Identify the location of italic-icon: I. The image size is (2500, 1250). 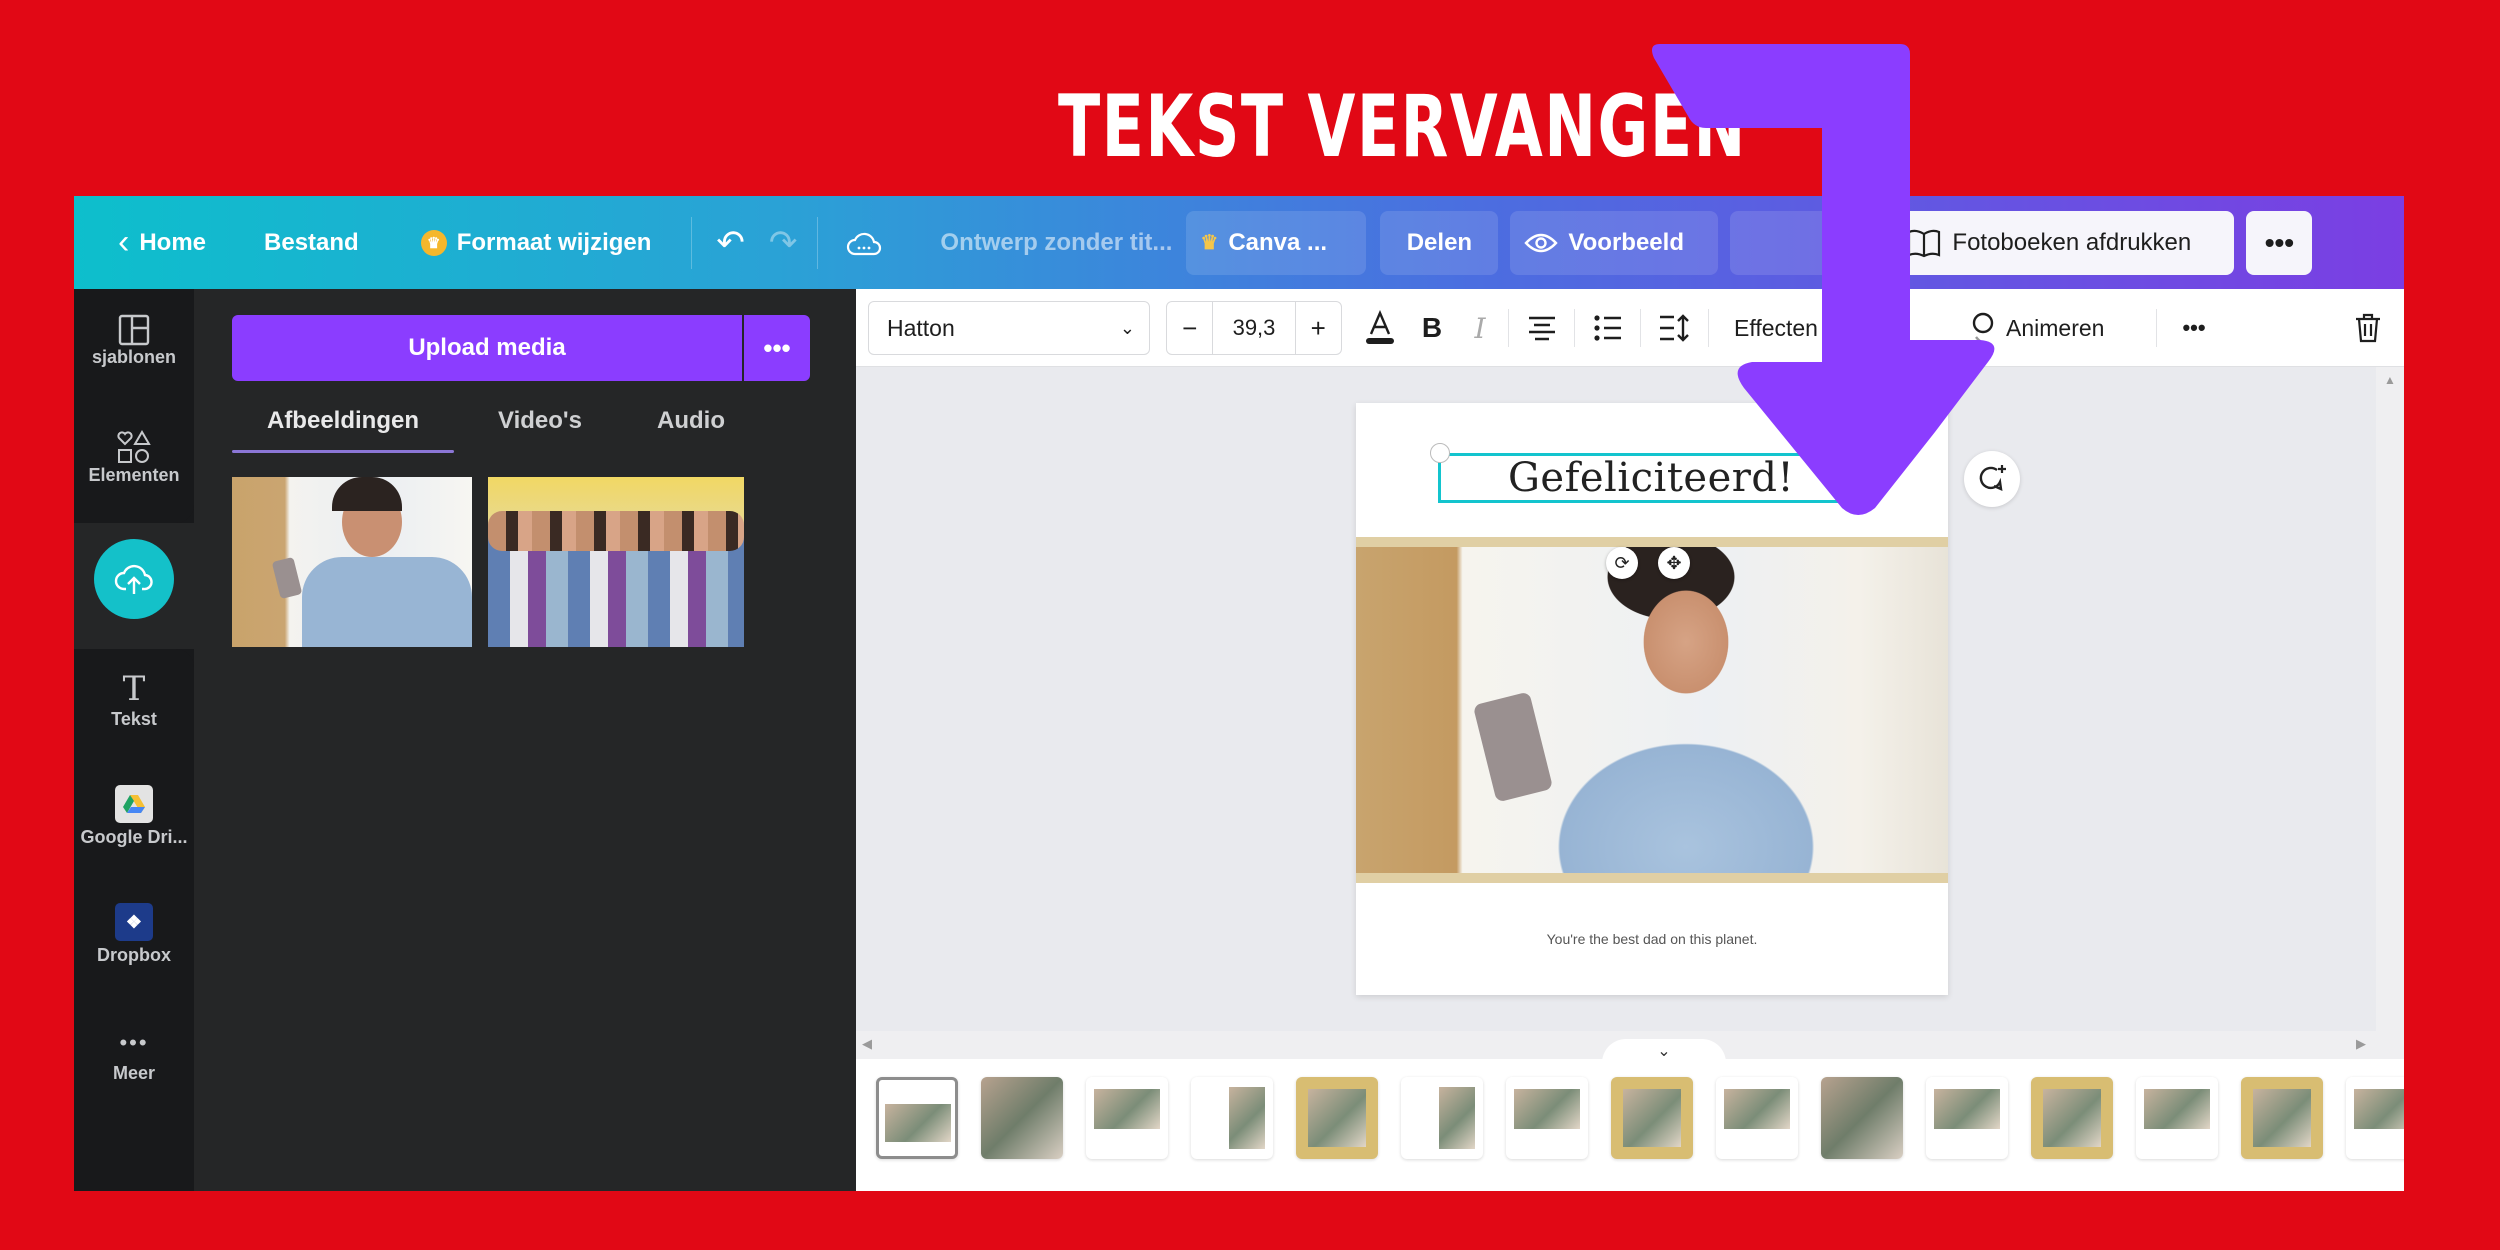
(1480, 328).